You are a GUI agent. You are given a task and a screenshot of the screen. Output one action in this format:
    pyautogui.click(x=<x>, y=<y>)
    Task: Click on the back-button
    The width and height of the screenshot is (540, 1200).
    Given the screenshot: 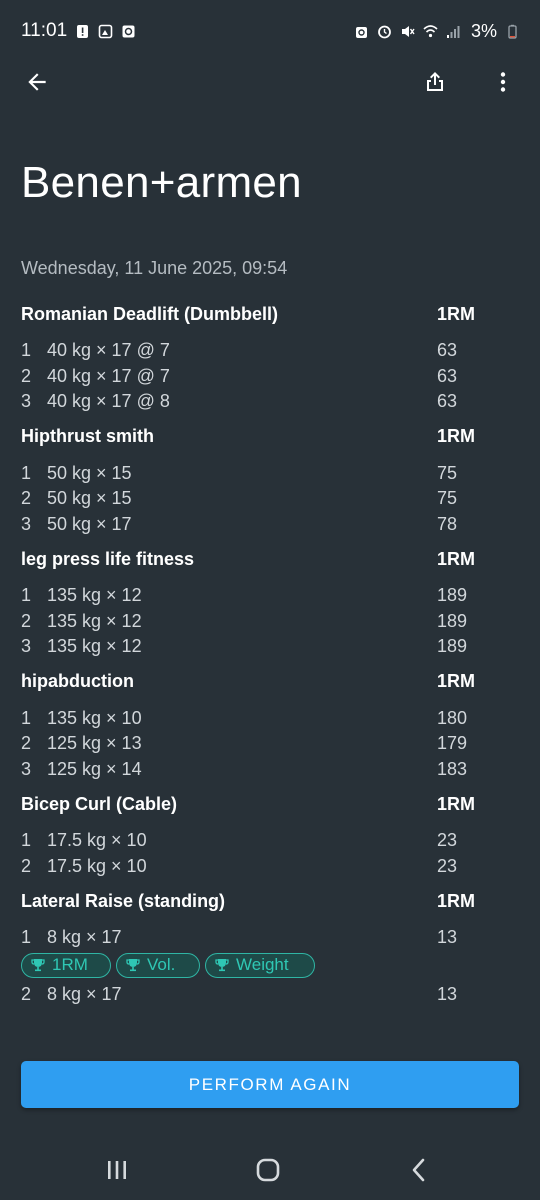 What is the action you would take?
    pyautogui.click(x=37, y=82)
    